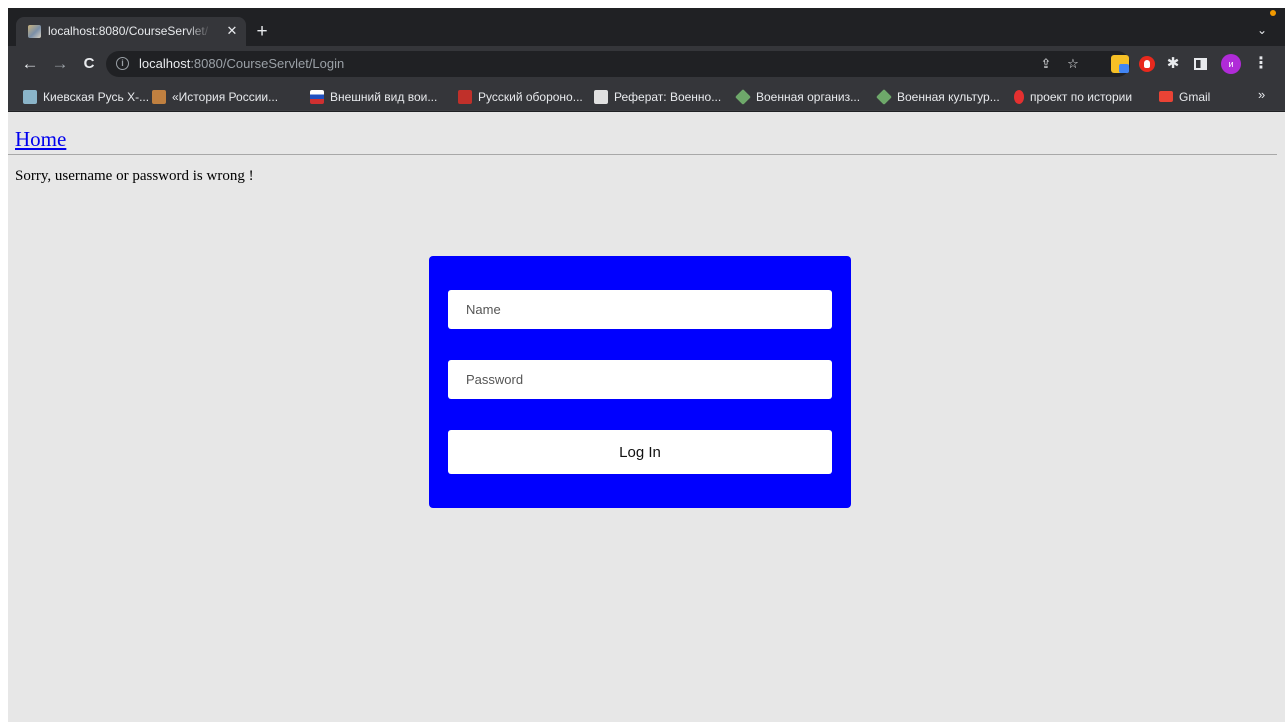 The width and height of the screenshot is (1285, 722). I want to click on new-tab-button: +, so click(262, 32).